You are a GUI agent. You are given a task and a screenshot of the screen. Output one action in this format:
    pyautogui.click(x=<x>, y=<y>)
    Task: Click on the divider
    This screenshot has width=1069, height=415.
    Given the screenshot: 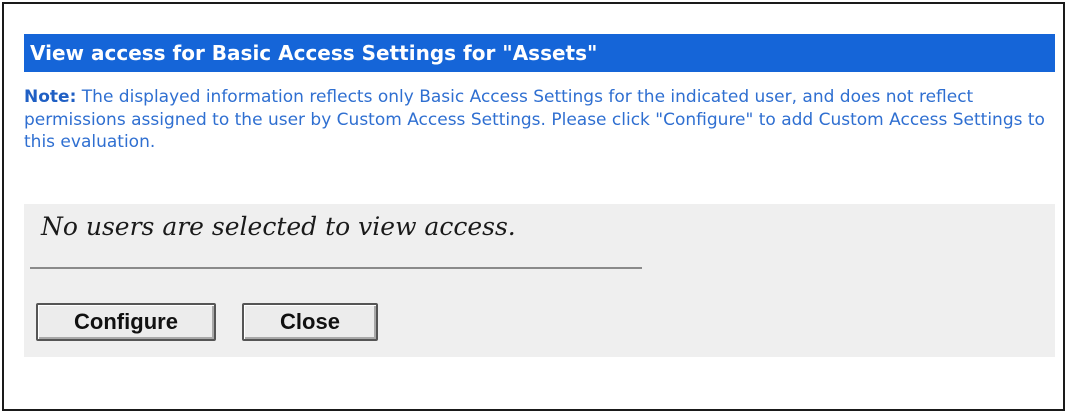 What is the action you would take?
    pyautogui.click(x=336, y=268)
    